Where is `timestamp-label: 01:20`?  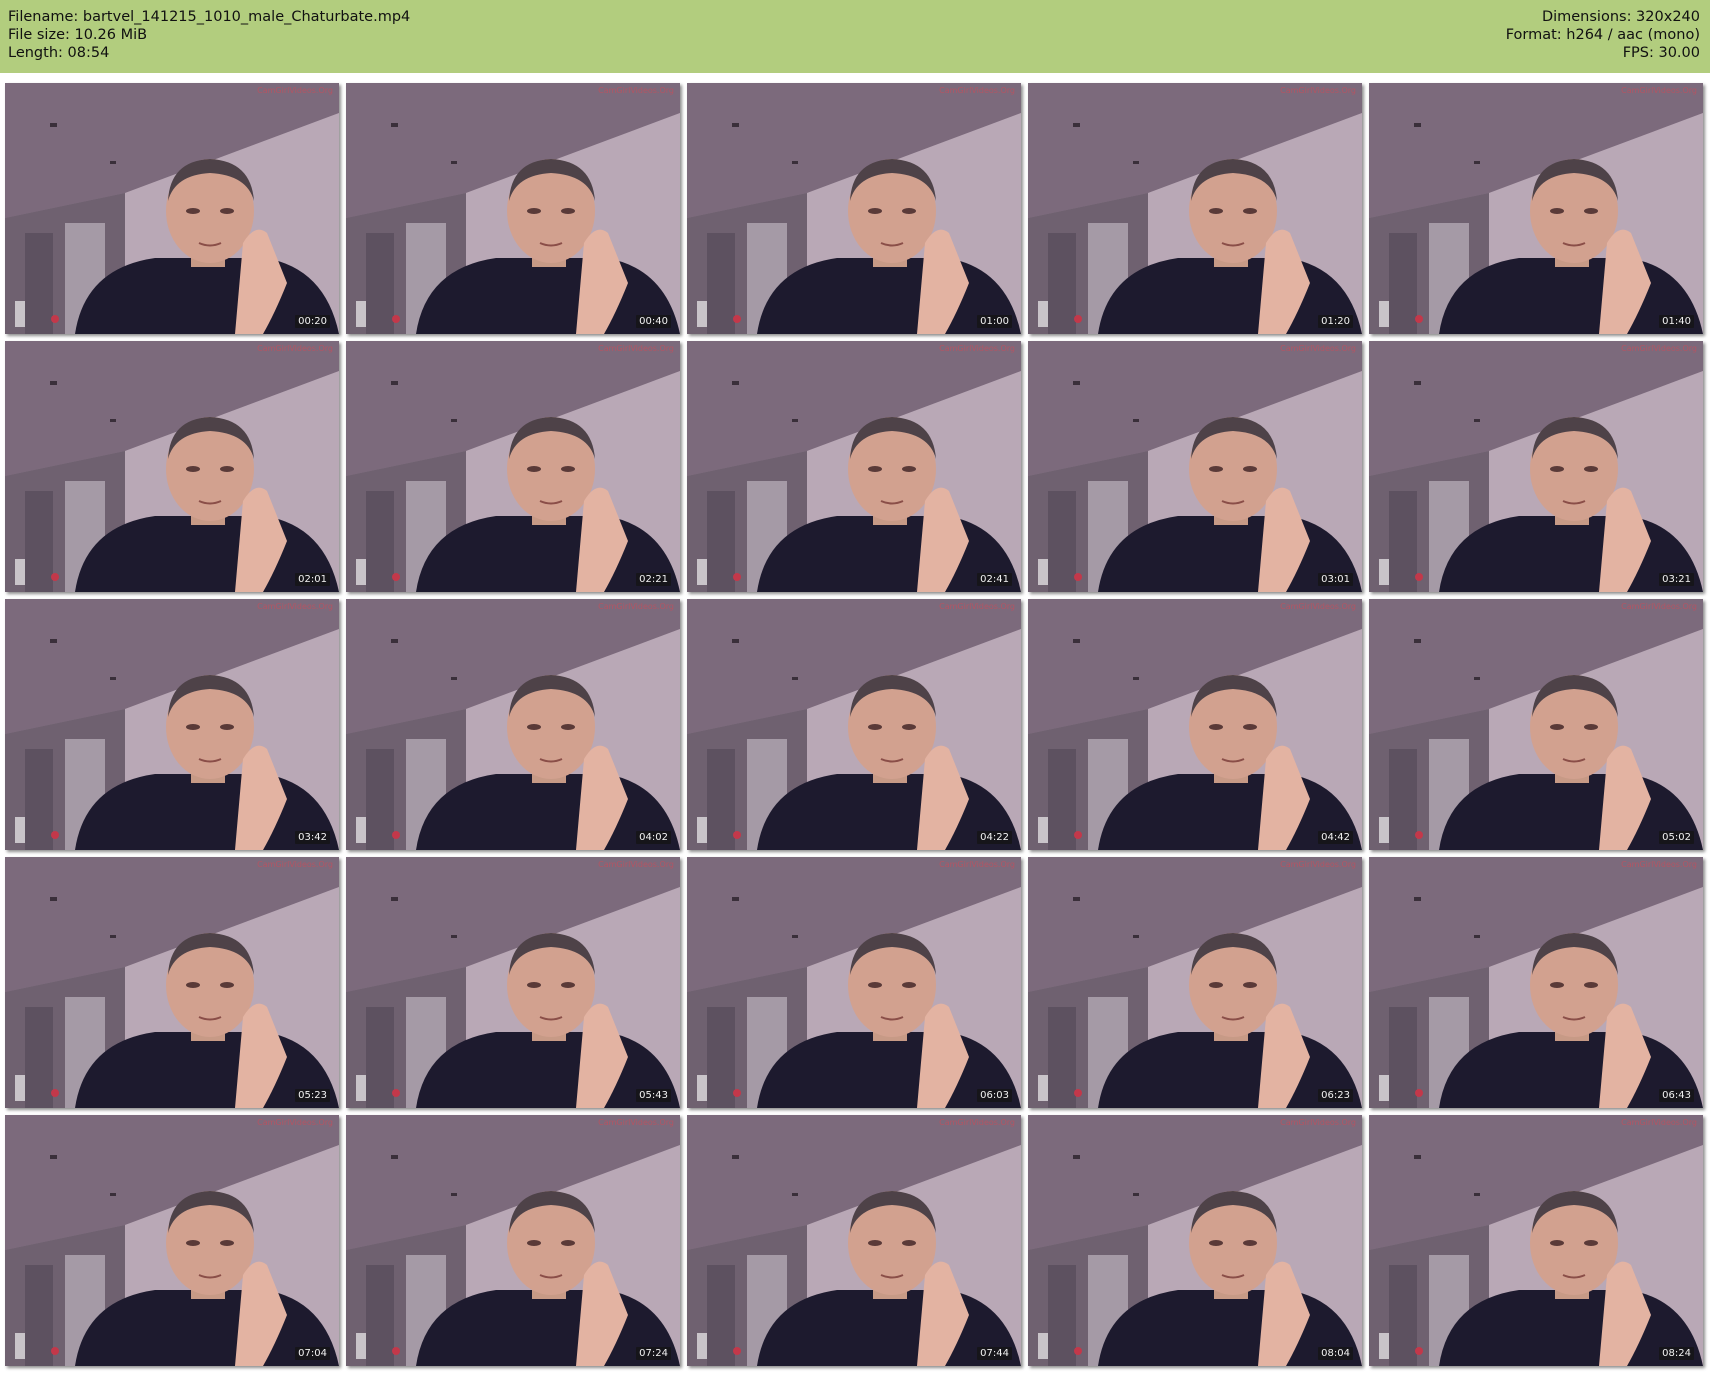 timestamp-label: 01:20 is located at coordinates (1335, 321).